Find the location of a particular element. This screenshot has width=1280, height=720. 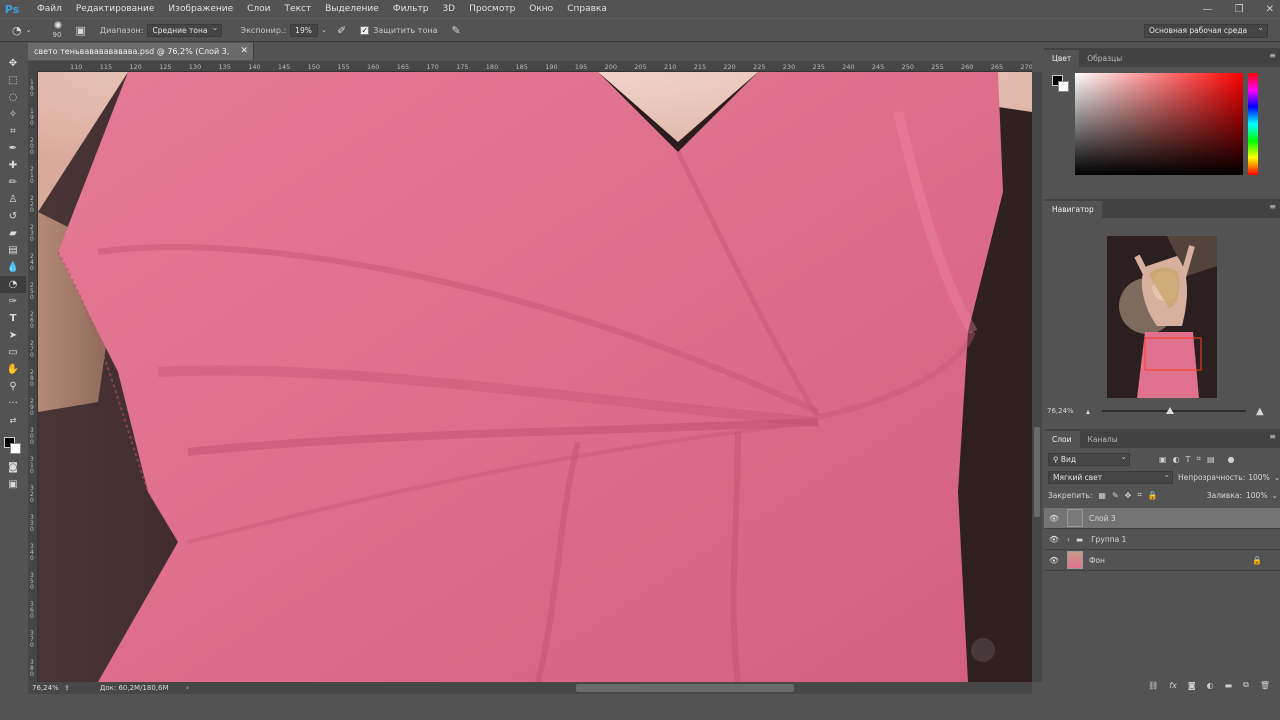

filter-smart-object-icon: ▤ is located at coordinates (1211, 459).